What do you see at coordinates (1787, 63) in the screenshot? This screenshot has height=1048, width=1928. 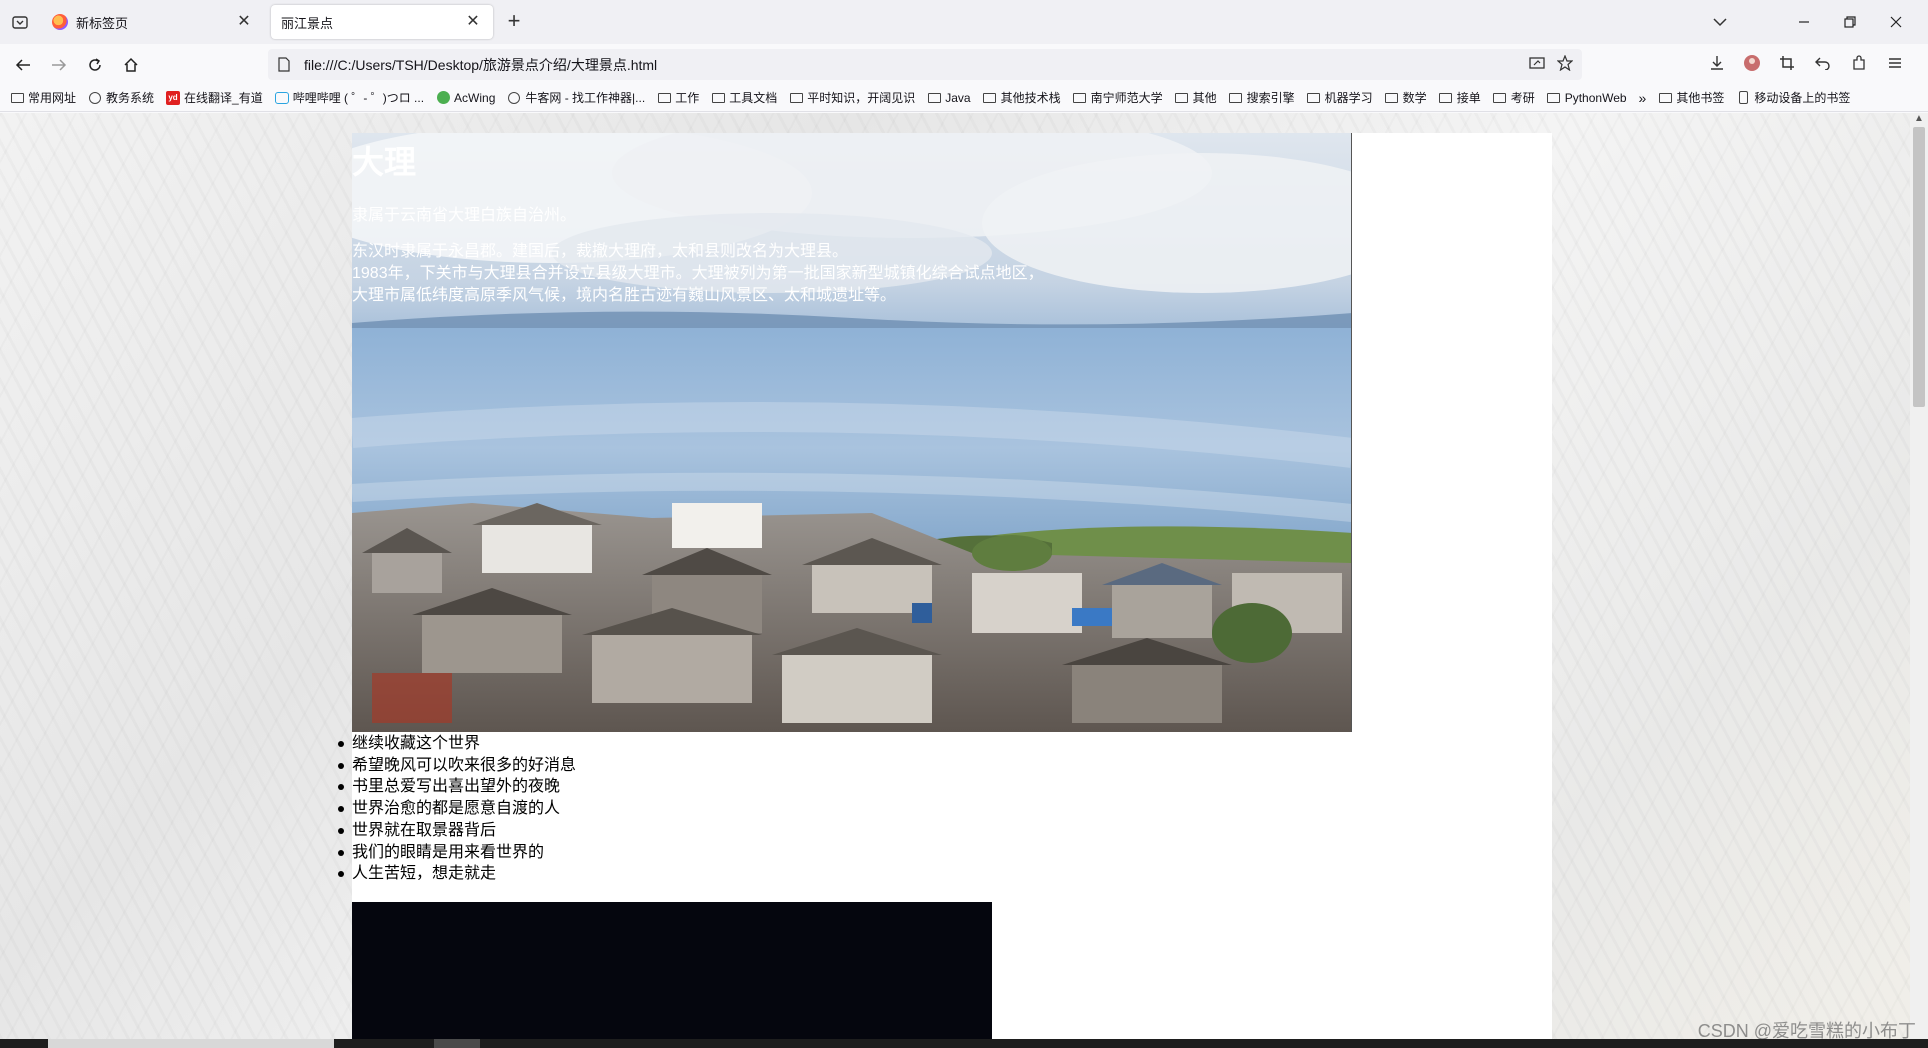 I see `screenshot-icon` at bounding box center [1787, 63].